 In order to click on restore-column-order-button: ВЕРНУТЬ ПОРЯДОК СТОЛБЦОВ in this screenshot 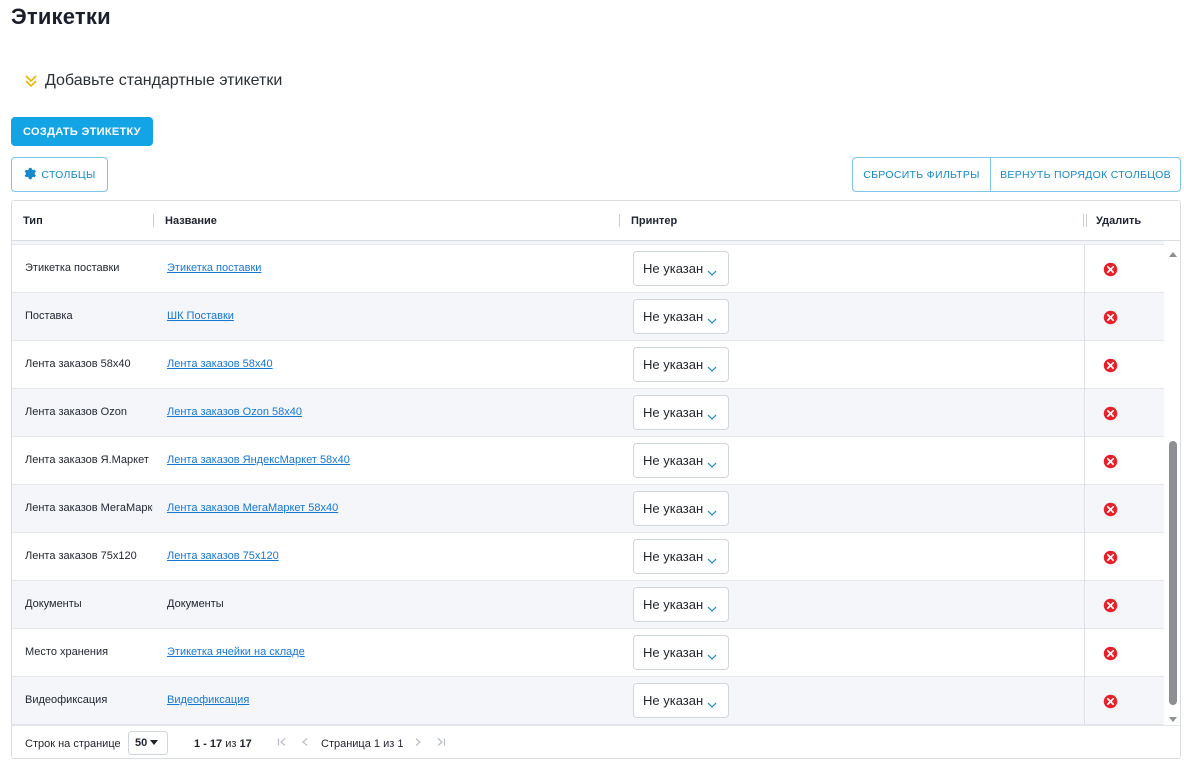, I will do `click(1085, 174)`.